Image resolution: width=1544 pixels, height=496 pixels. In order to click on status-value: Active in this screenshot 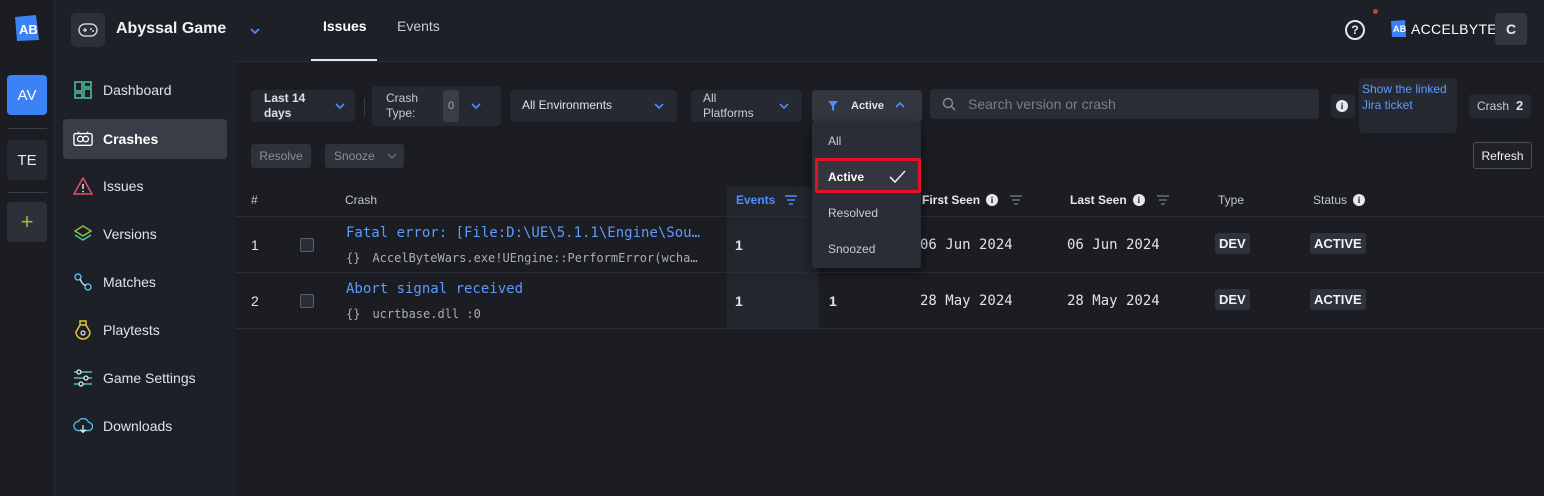, I will do `click(868, 106)`.